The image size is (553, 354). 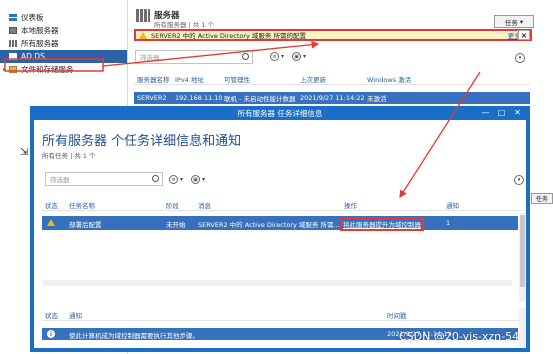 I want to click on task-stage: 未开始, so click(x=176, y=225).